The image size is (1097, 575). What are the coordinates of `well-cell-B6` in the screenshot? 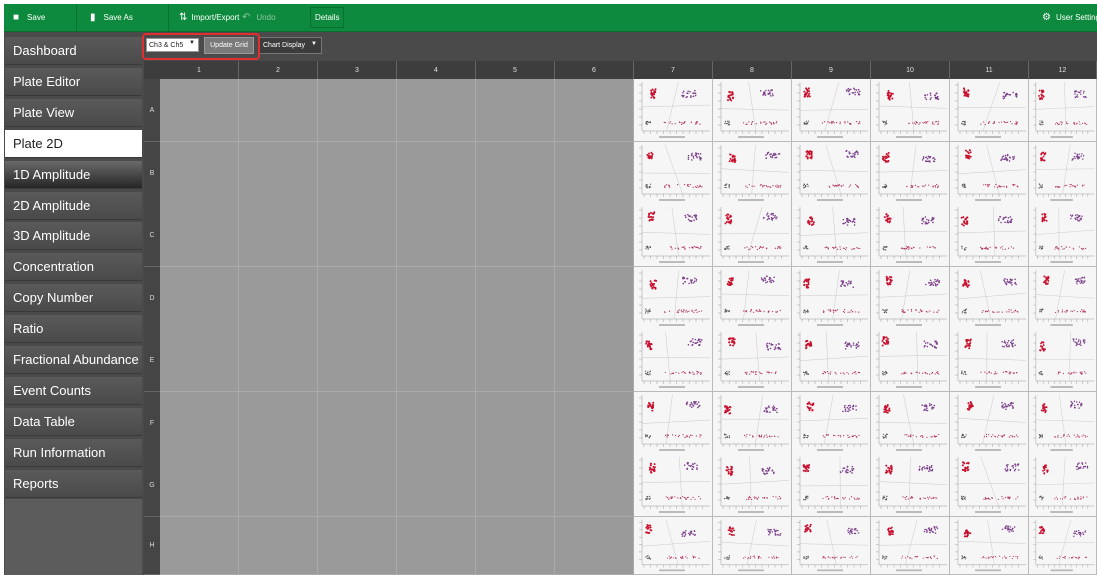 It's located at (594, 173).